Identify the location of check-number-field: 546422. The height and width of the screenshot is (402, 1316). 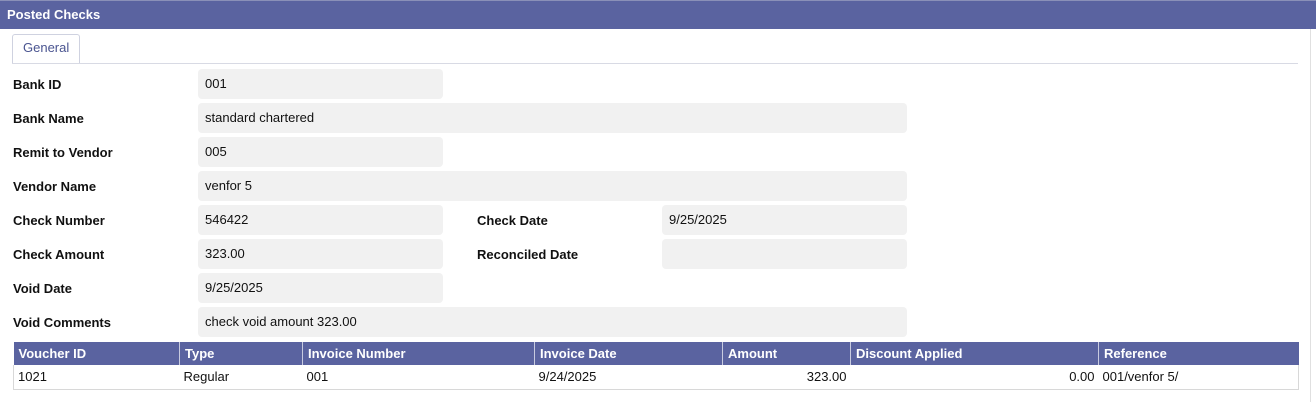
(320, 220).